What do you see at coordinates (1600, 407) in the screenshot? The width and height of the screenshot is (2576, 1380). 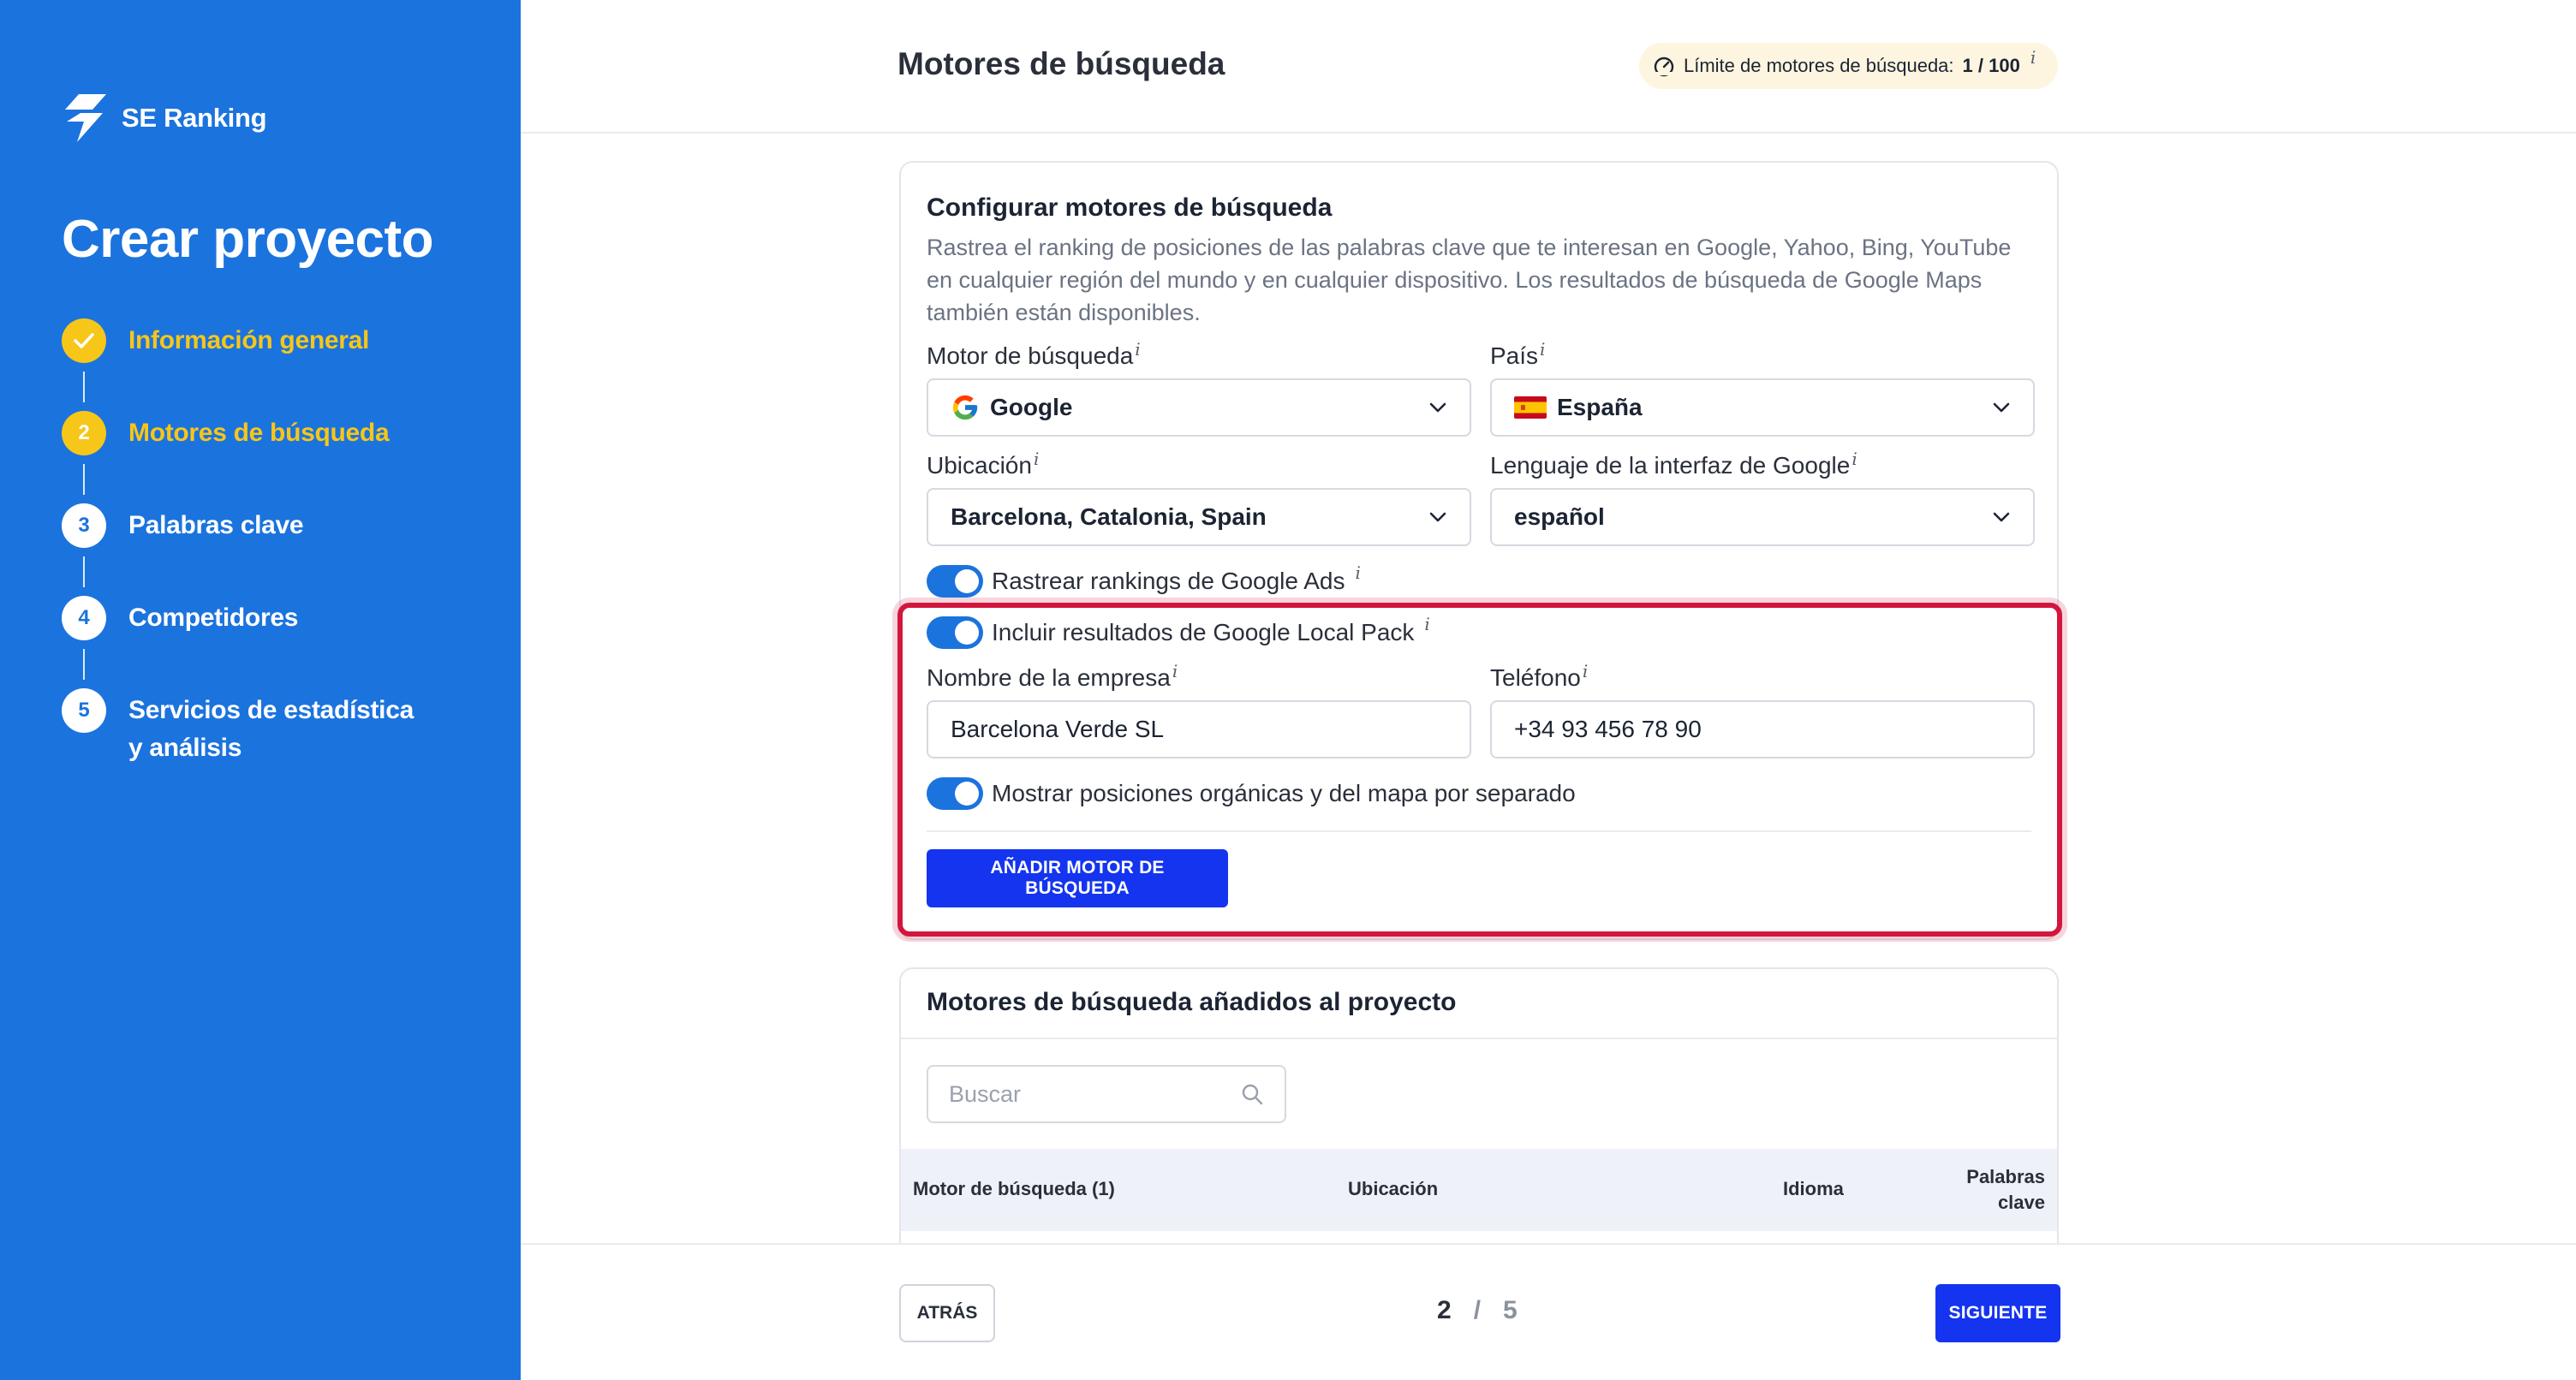 I see `country-value: España` at bounding box center [1600, 407].